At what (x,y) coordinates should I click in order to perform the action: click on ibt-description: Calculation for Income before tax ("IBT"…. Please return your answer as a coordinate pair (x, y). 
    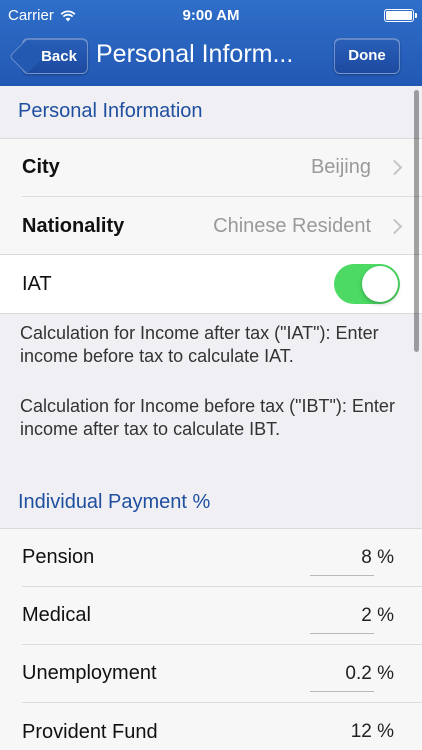
    Looking at the image, I should click on (207, 417).